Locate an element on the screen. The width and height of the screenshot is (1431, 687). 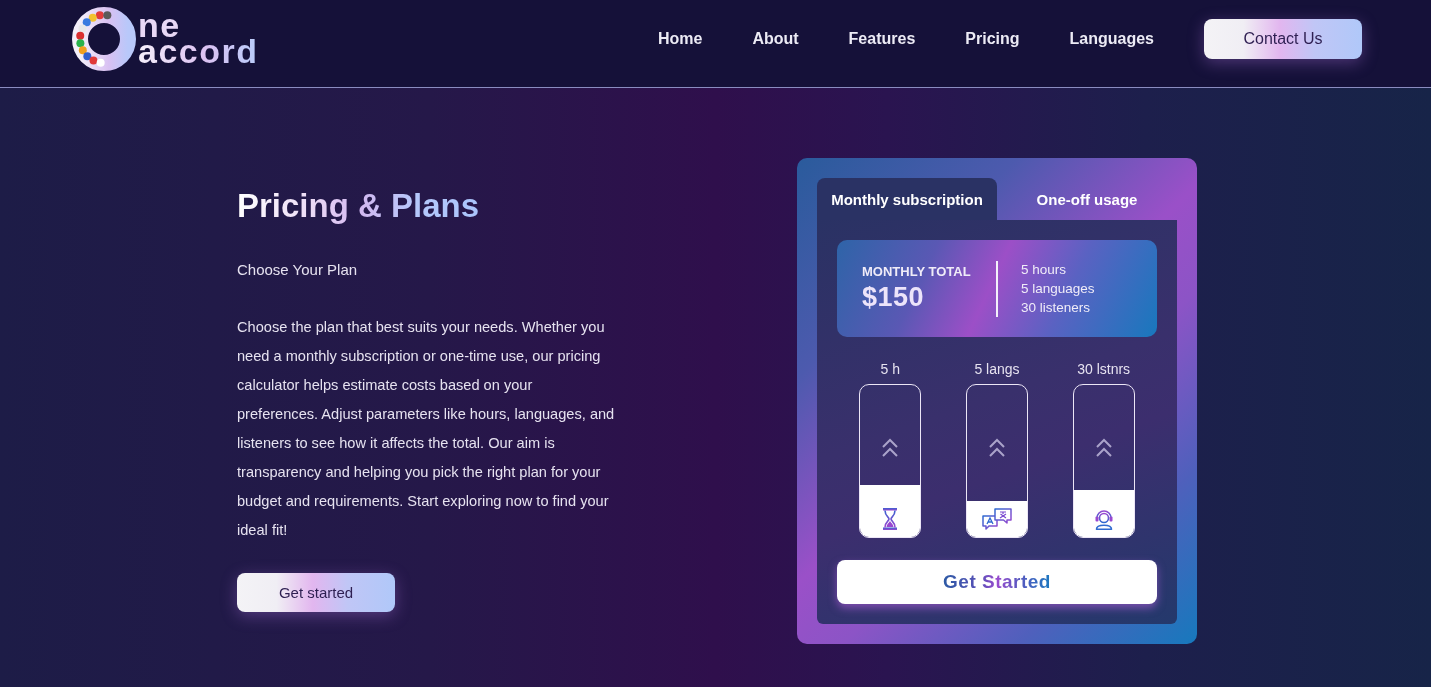
speech-bubbles-icon is located at coordinates (997, 519).